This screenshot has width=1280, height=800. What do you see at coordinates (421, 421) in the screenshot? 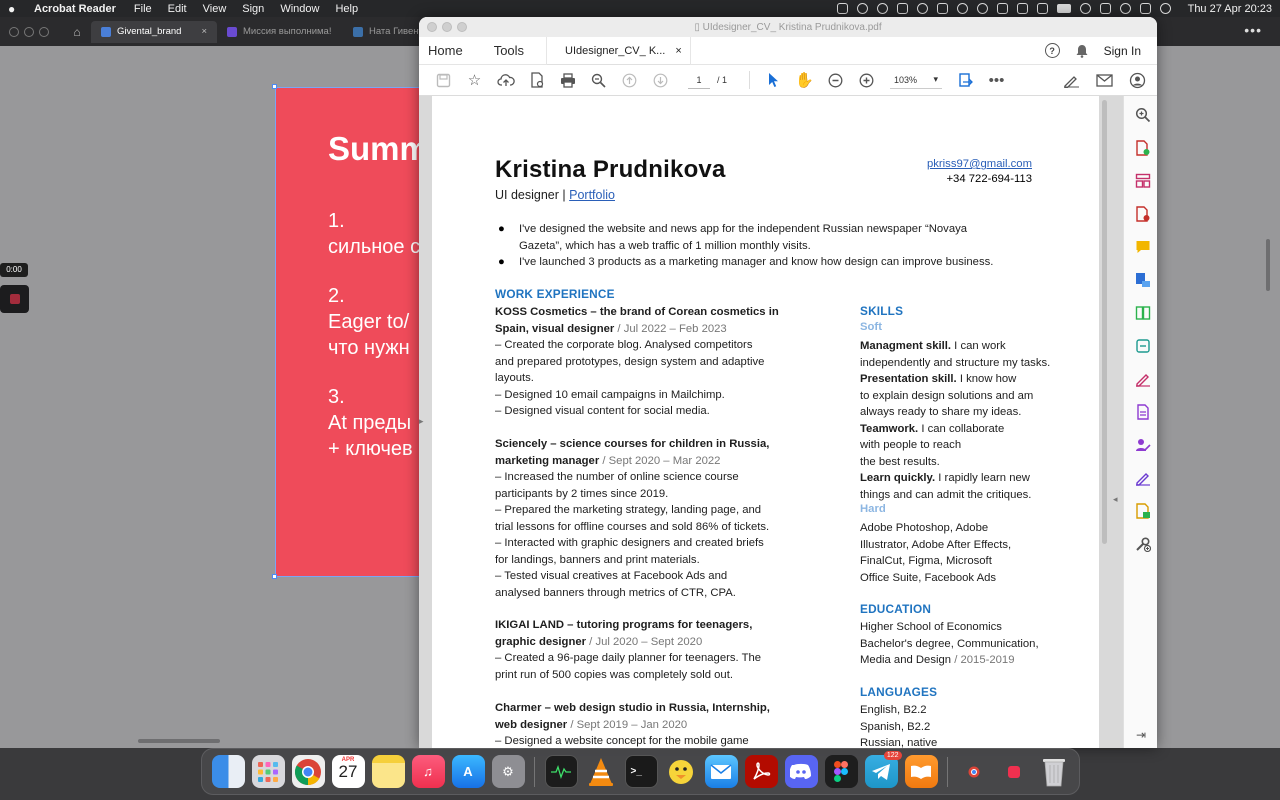
I see `expand-left-panel-icon: ▸` at bounding box center [421, 421].